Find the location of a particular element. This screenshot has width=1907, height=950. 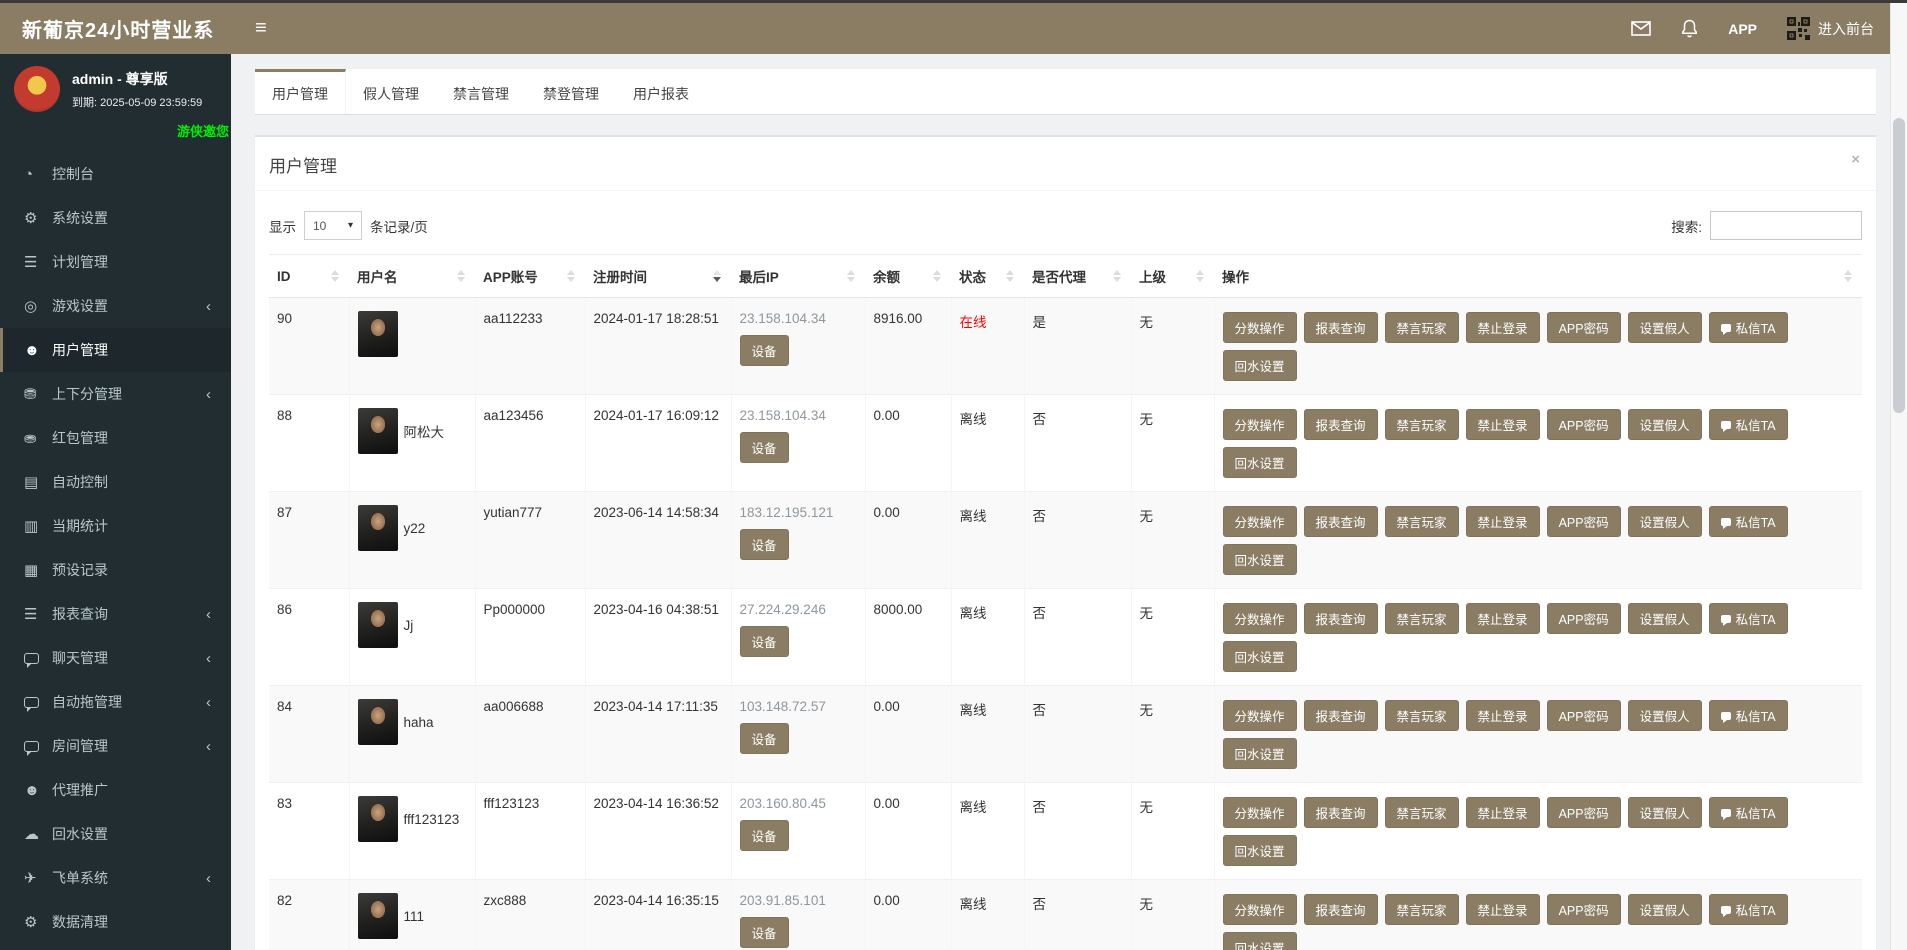

column-header-是否代理: 是否代理 is located at coordinates (1077, 276).